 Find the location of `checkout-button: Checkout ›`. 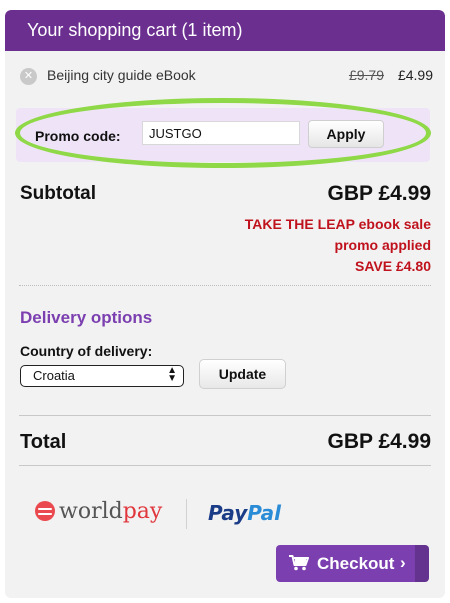

checkout-button: Checkout › is located at coordinates (352, 563).